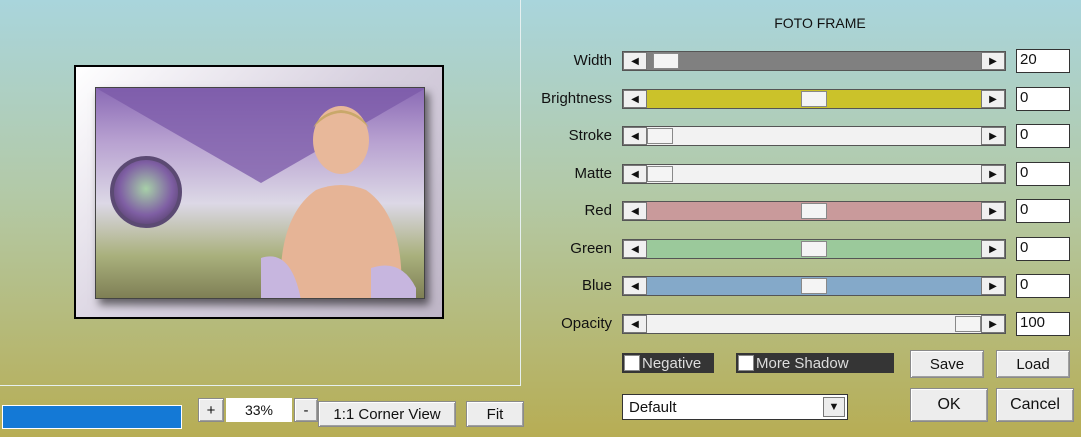  What do you see at coordinates (660, 174) in the screenshot?
I see `matte-slider-thumb` at bounding box center [660, 174].